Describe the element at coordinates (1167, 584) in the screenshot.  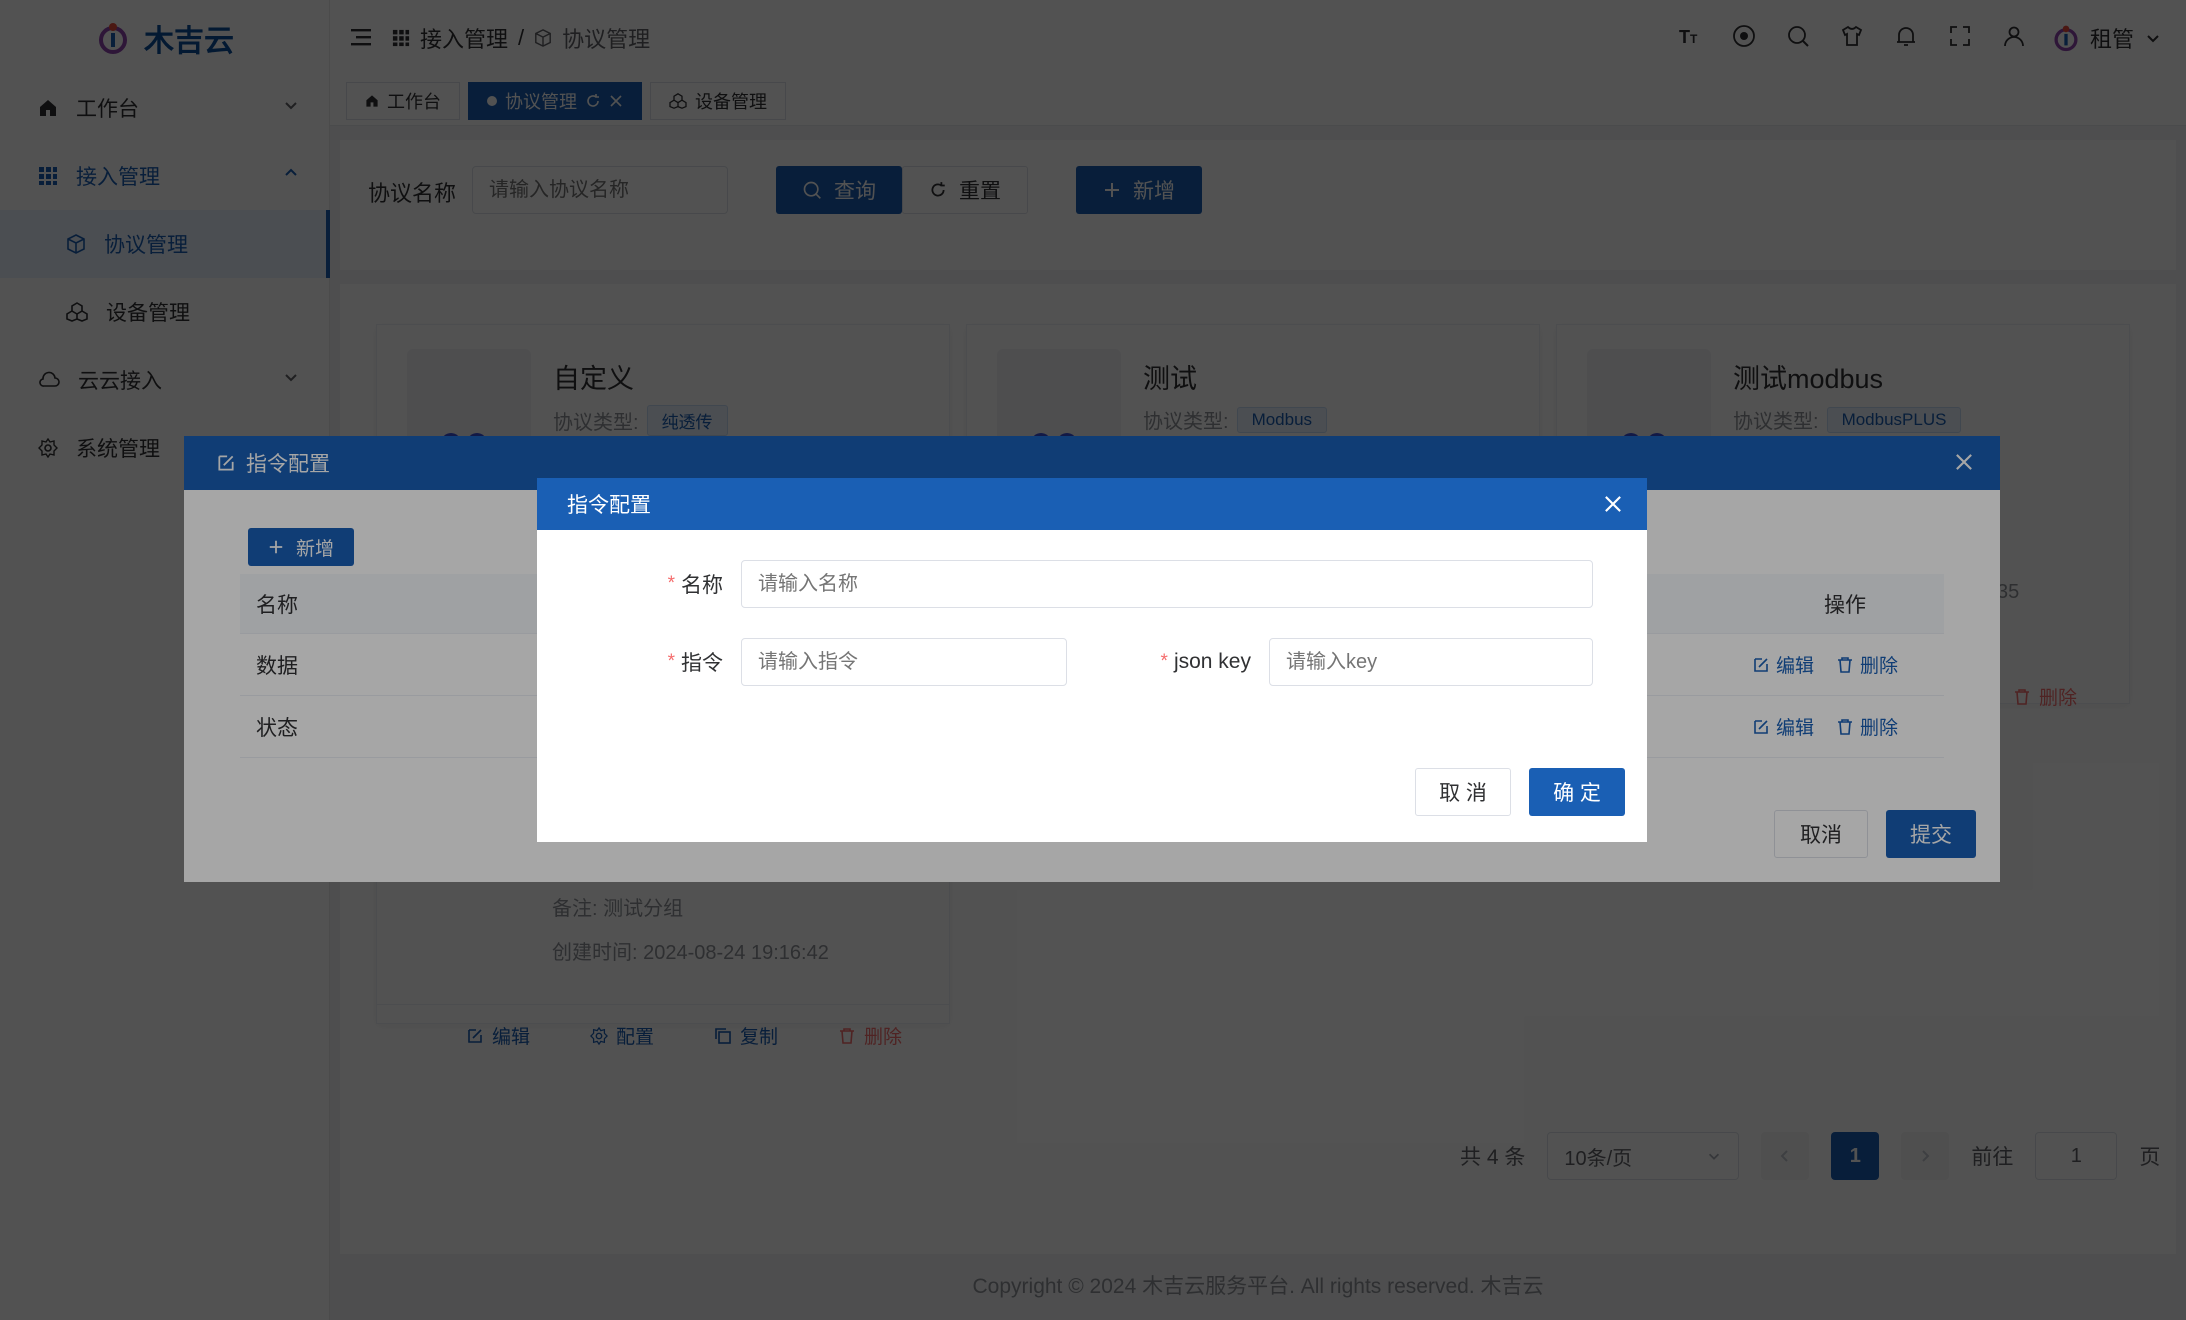
I see `name-input` at that location.